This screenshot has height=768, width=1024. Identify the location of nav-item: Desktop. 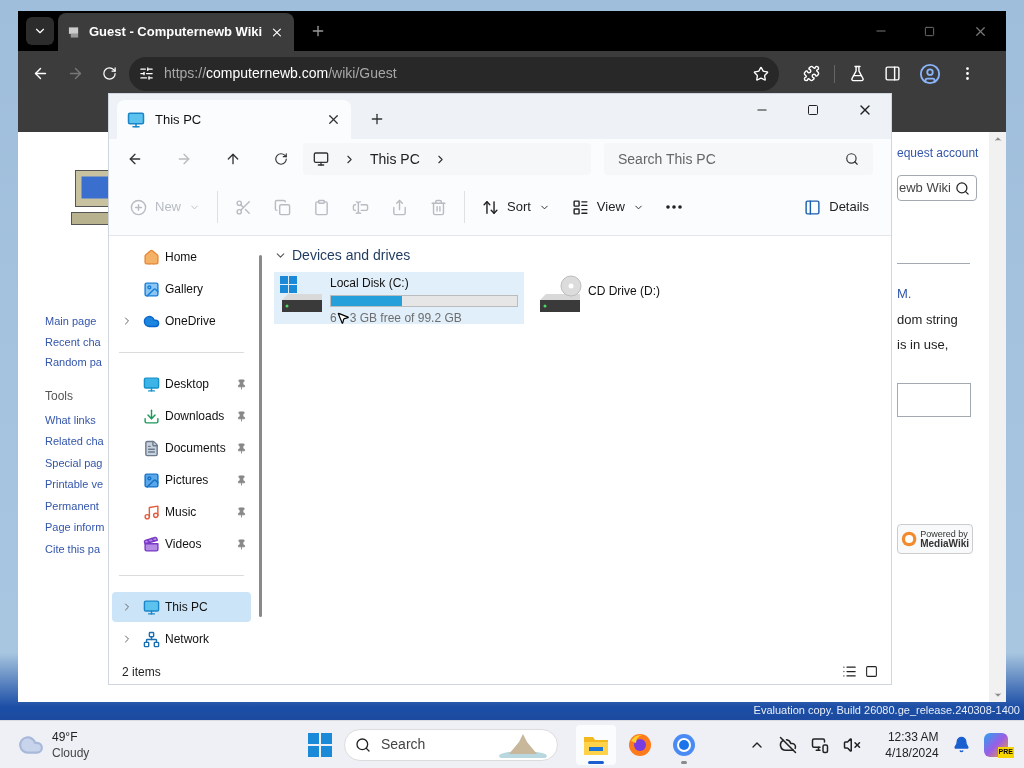
(181, 384).